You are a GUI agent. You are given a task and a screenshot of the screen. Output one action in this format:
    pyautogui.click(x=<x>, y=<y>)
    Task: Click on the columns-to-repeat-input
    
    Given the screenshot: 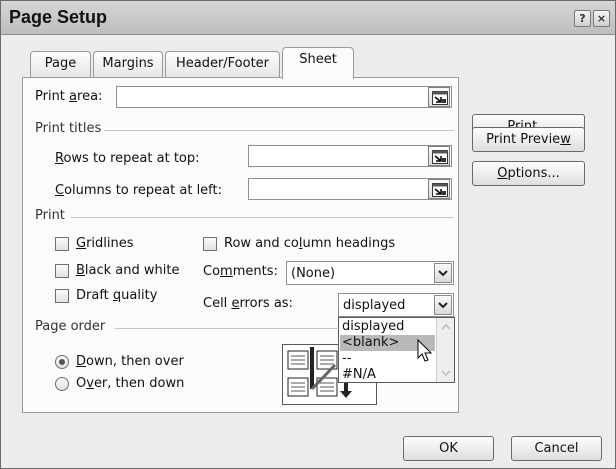 What is the action you would take?
    pyautogui.click(x=350, y=189)
    